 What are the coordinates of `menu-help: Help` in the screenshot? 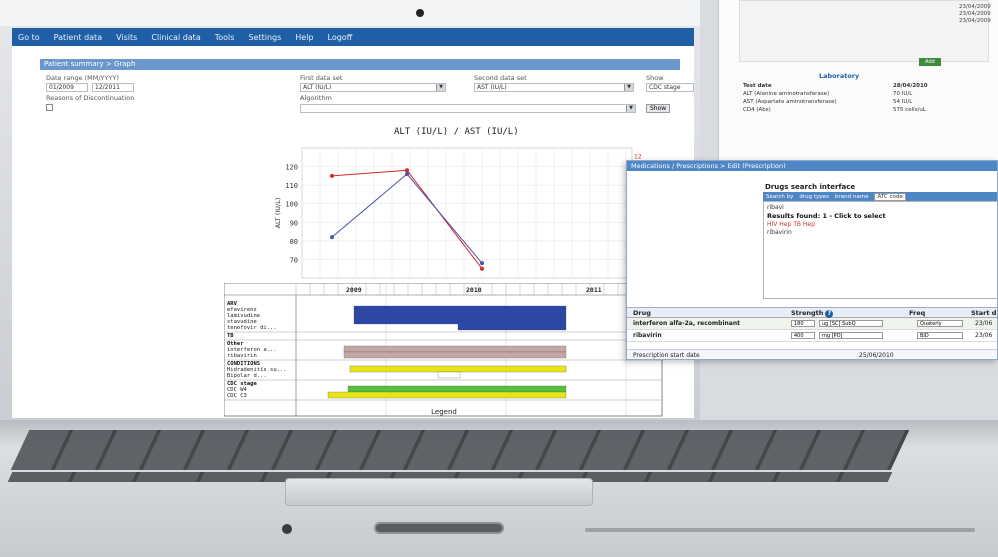 It's located at (304, 37).